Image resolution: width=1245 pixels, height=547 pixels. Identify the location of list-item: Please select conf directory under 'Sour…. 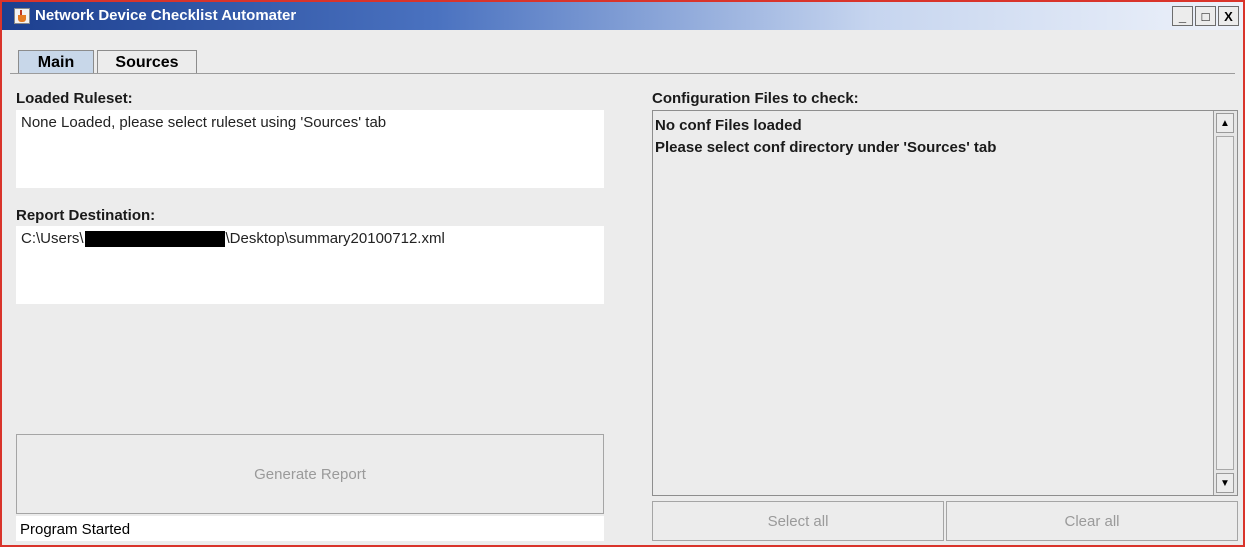
(826, 147).